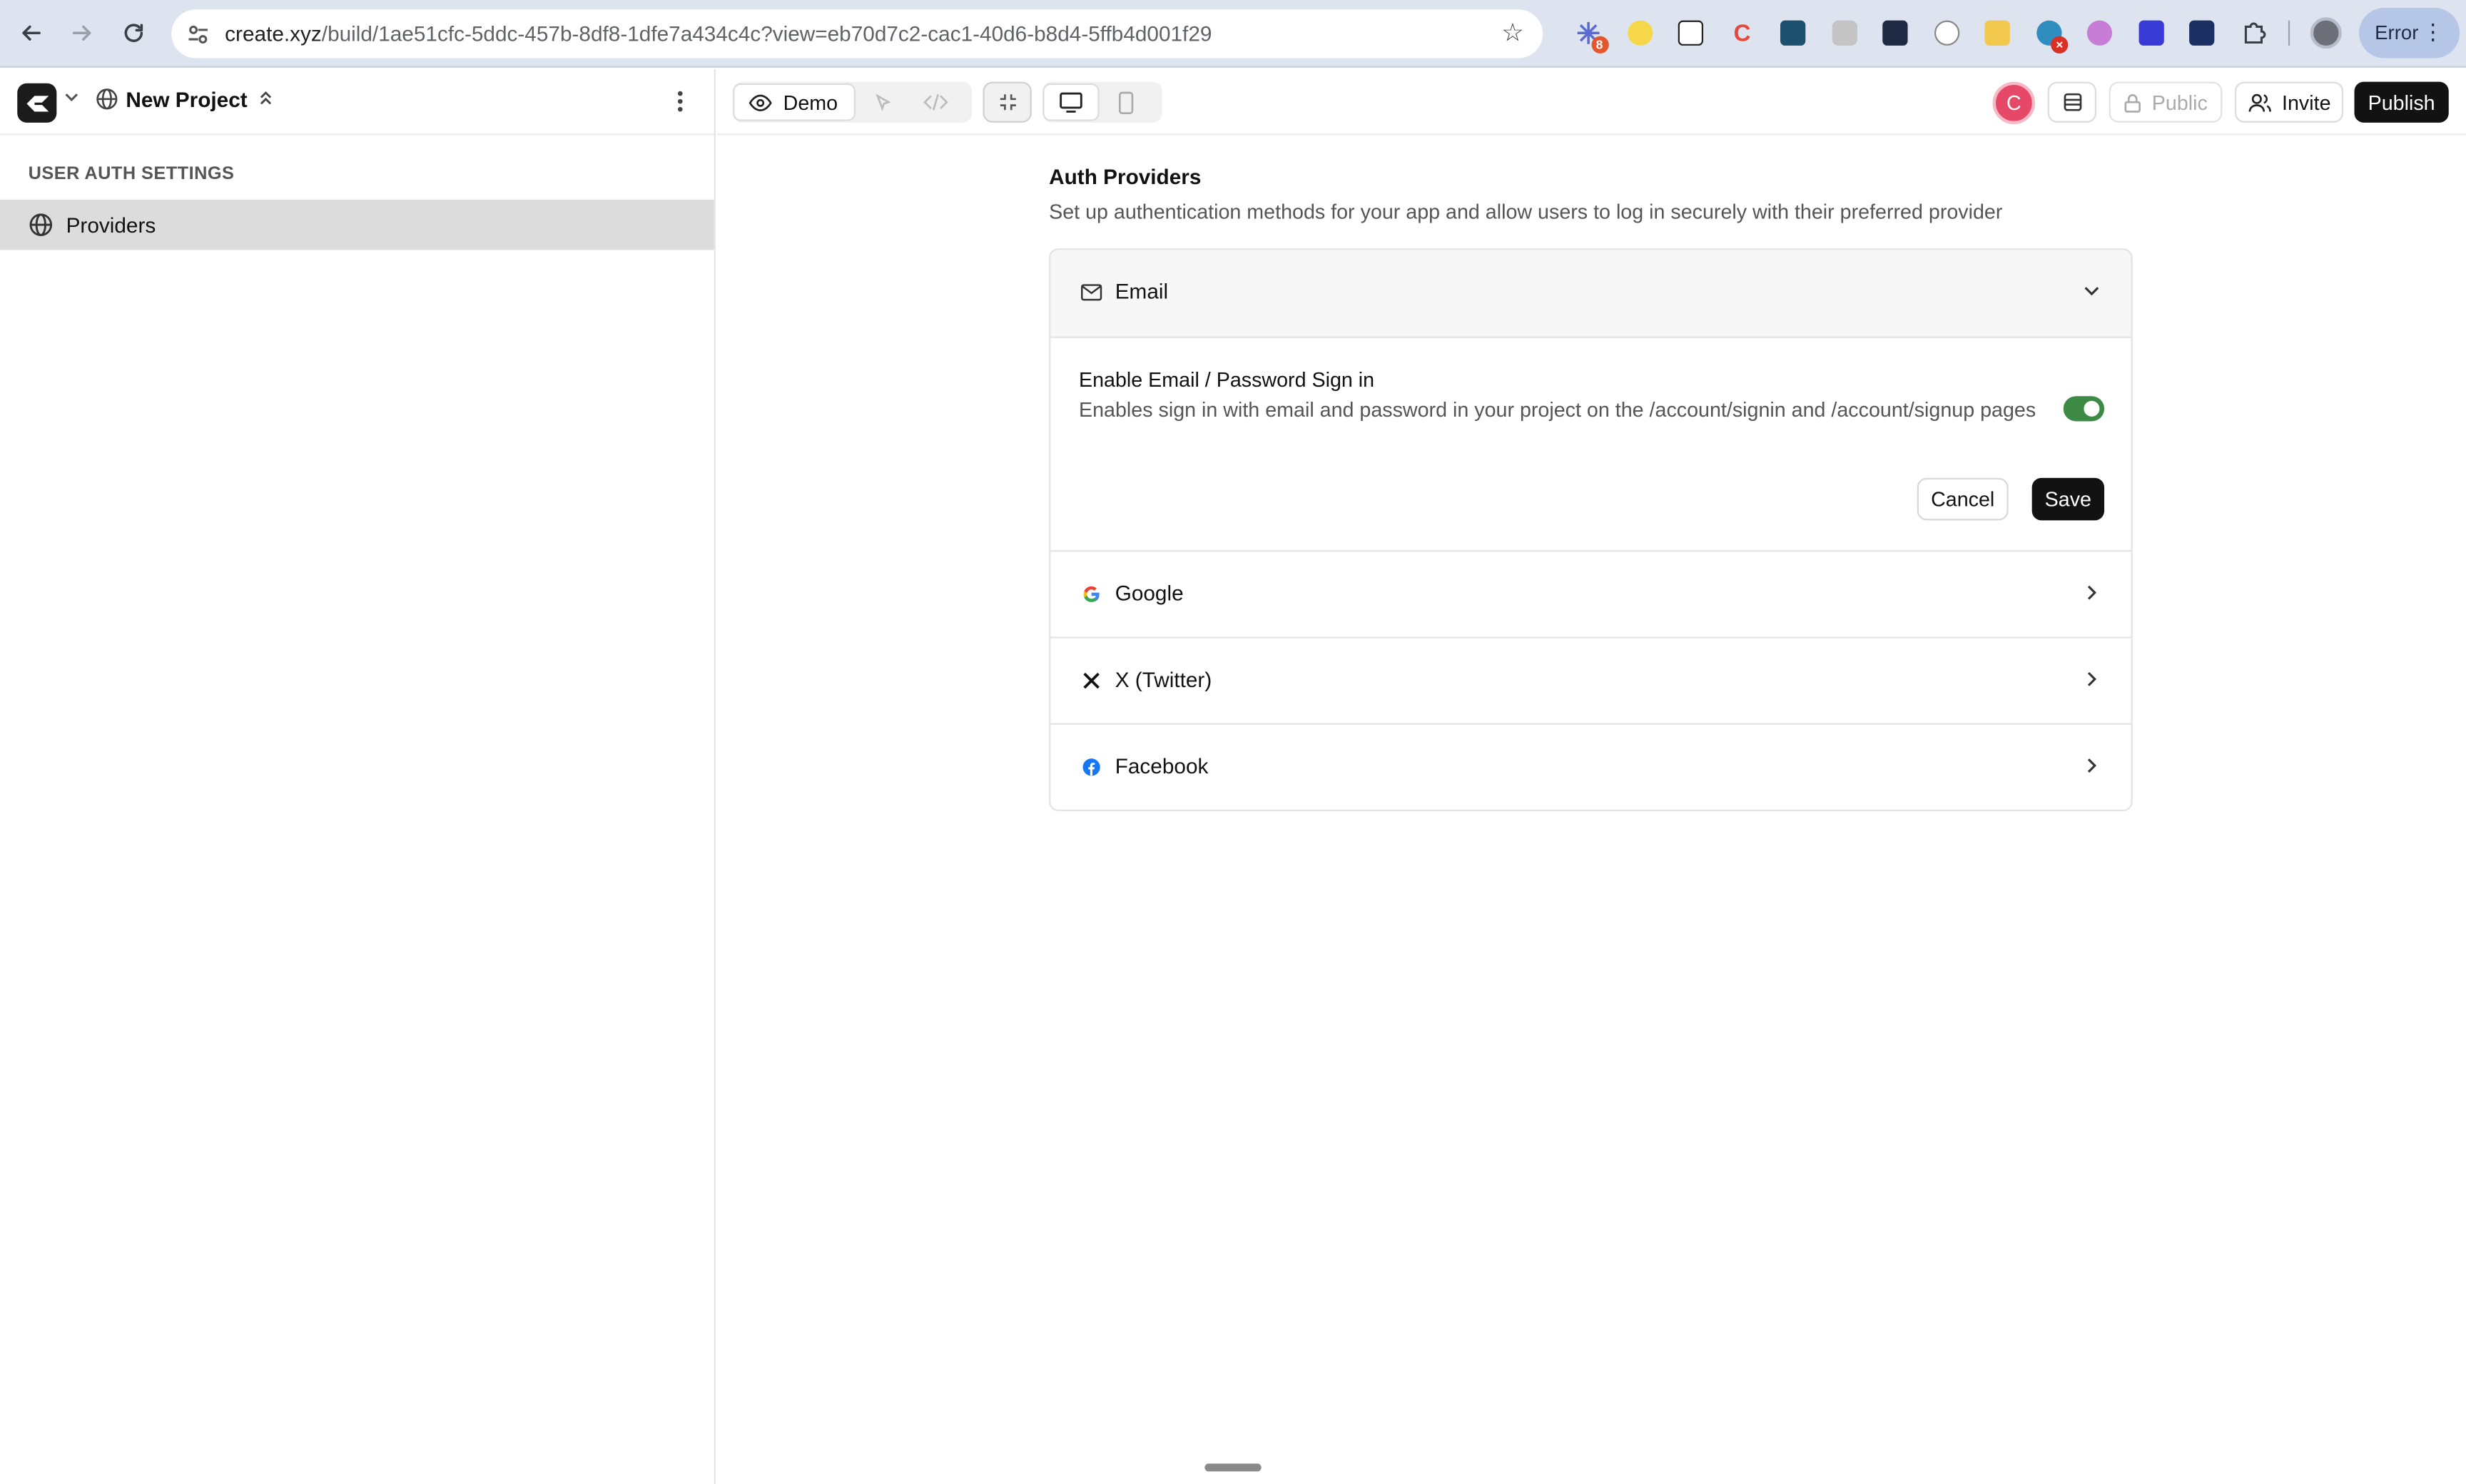  What do you see at coordinates (186, 100) in the screenshot?
I see `project-name: New Project` at bounding box center [186, 100].